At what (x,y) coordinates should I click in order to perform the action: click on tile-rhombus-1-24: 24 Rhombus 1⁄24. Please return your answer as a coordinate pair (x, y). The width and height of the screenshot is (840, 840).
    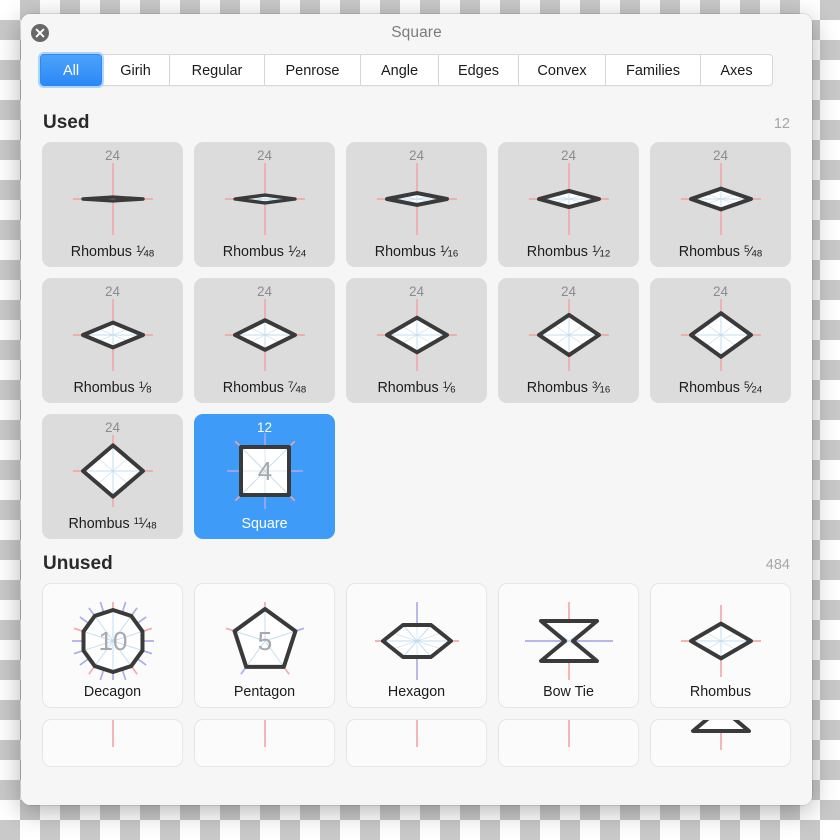
    Looking at the image, I should click on (264, 204).